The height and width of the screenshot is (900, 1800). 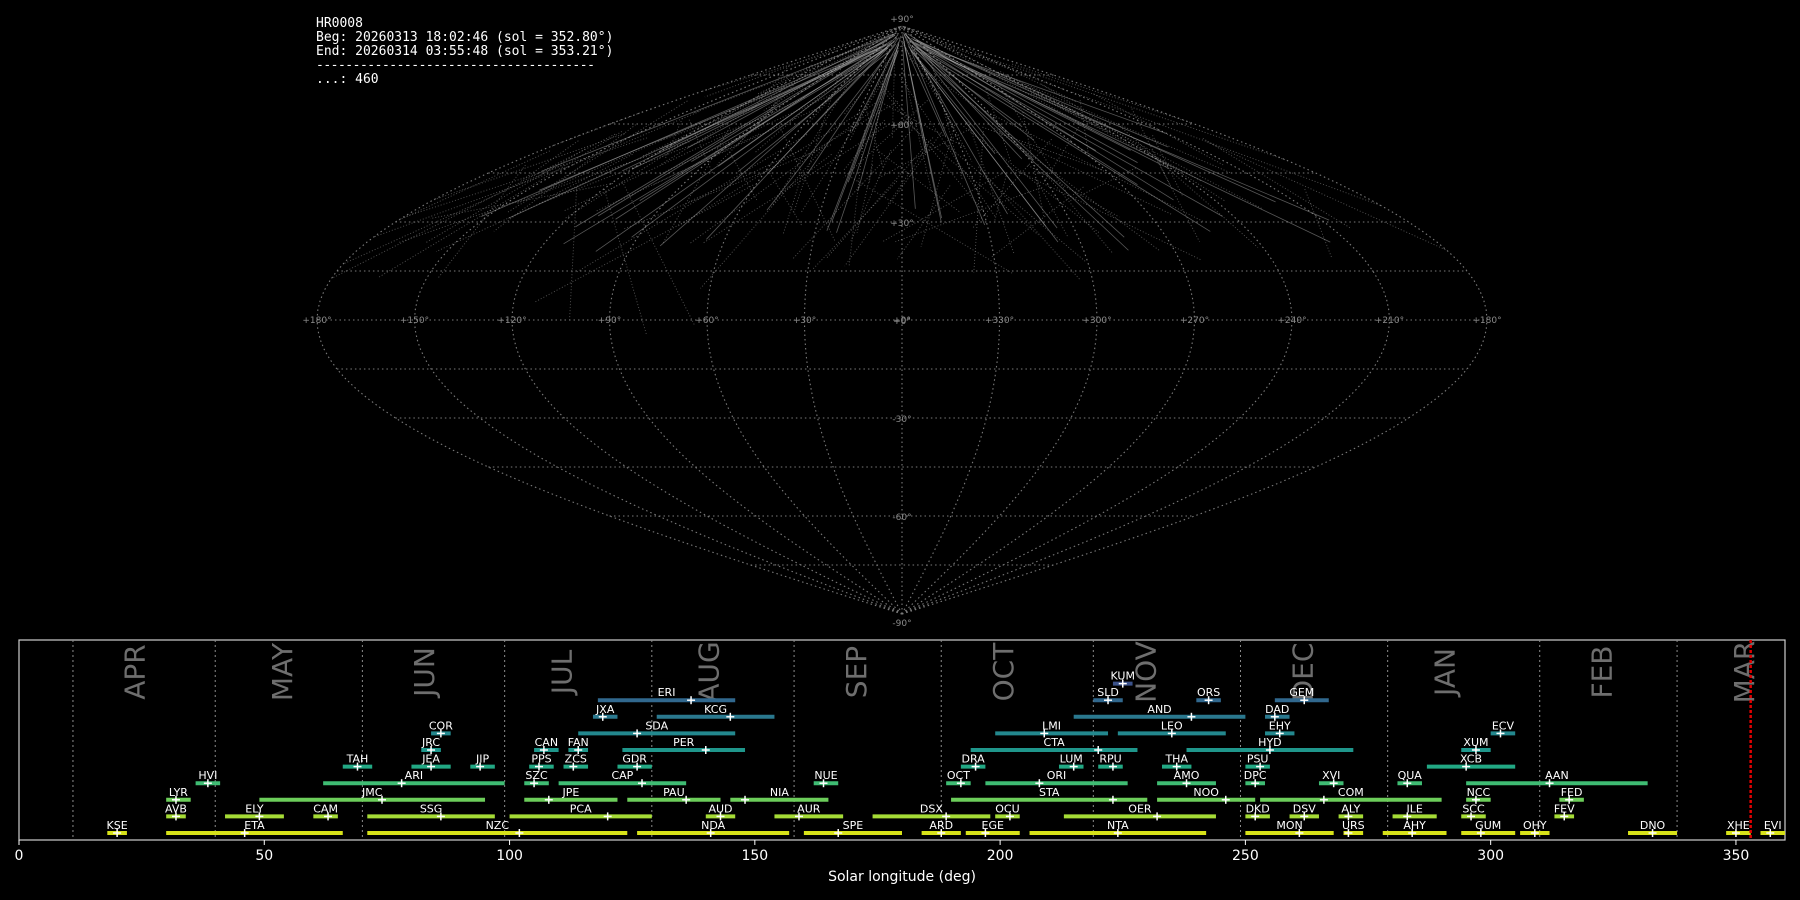 What do you see at coordinates (1479, 792) in the screenshot?
I see `shower-label: NCC` at bounding box center [1479, 792].